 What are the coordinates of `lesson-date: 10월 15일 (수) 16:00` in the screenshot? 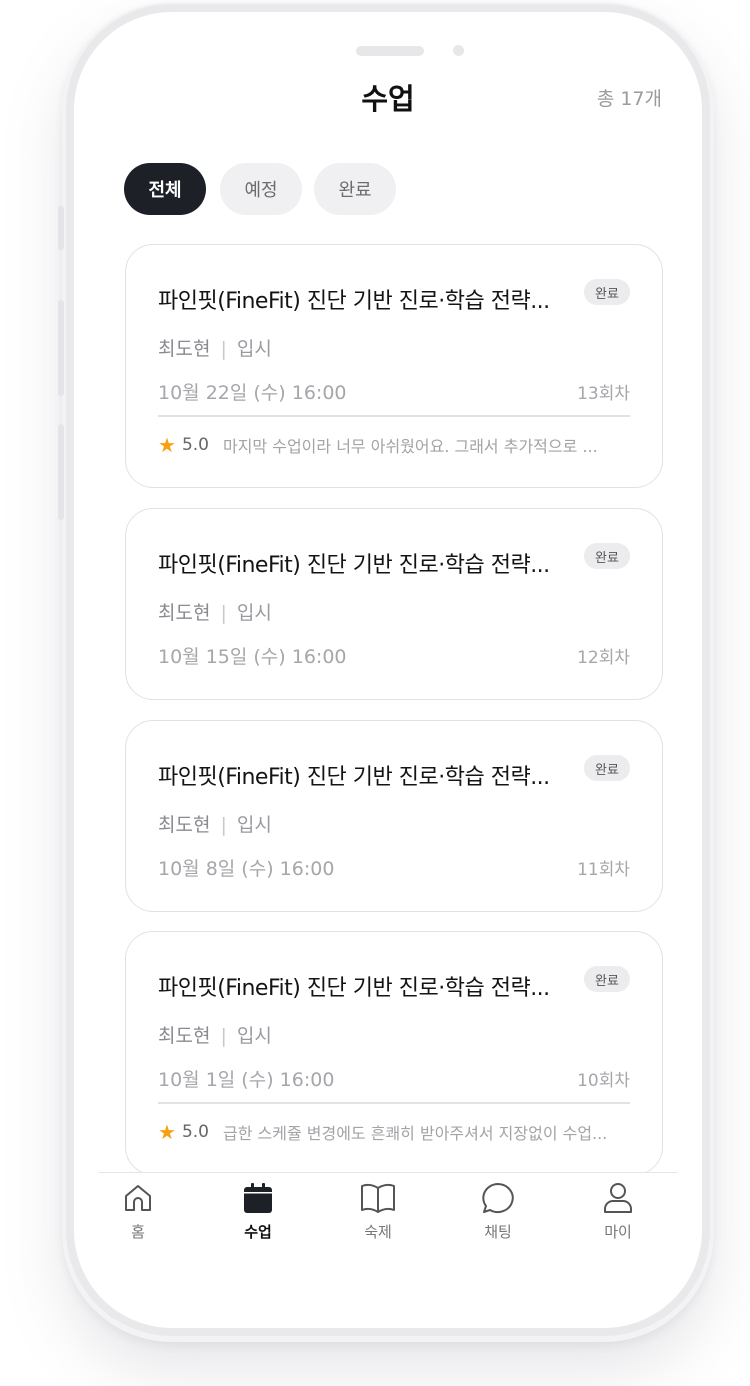 It's located at (252, 657).